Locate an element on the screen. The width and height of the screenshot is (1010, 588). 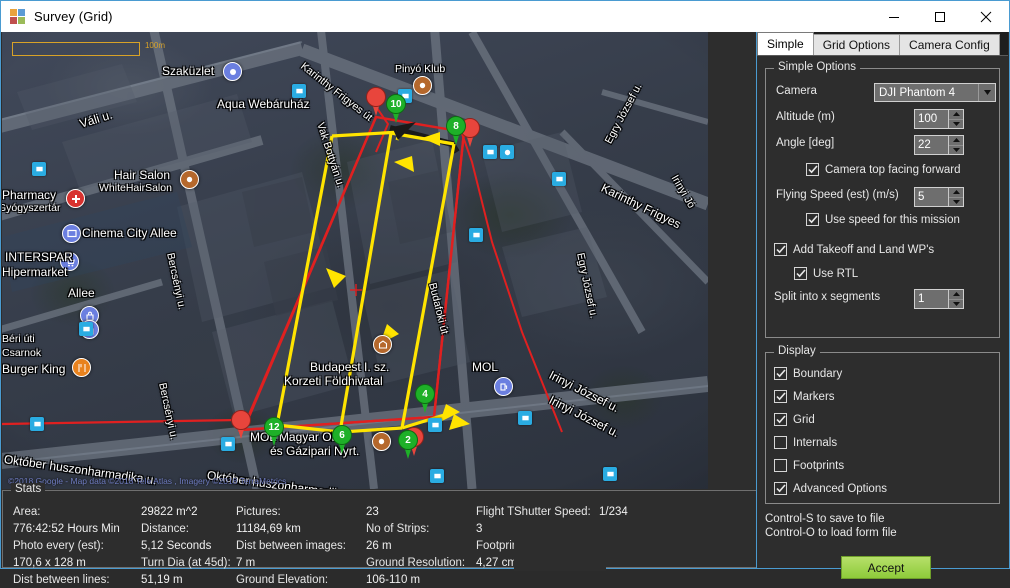
display-checkbox-label: Footprints is located at coordinates (818, 466).